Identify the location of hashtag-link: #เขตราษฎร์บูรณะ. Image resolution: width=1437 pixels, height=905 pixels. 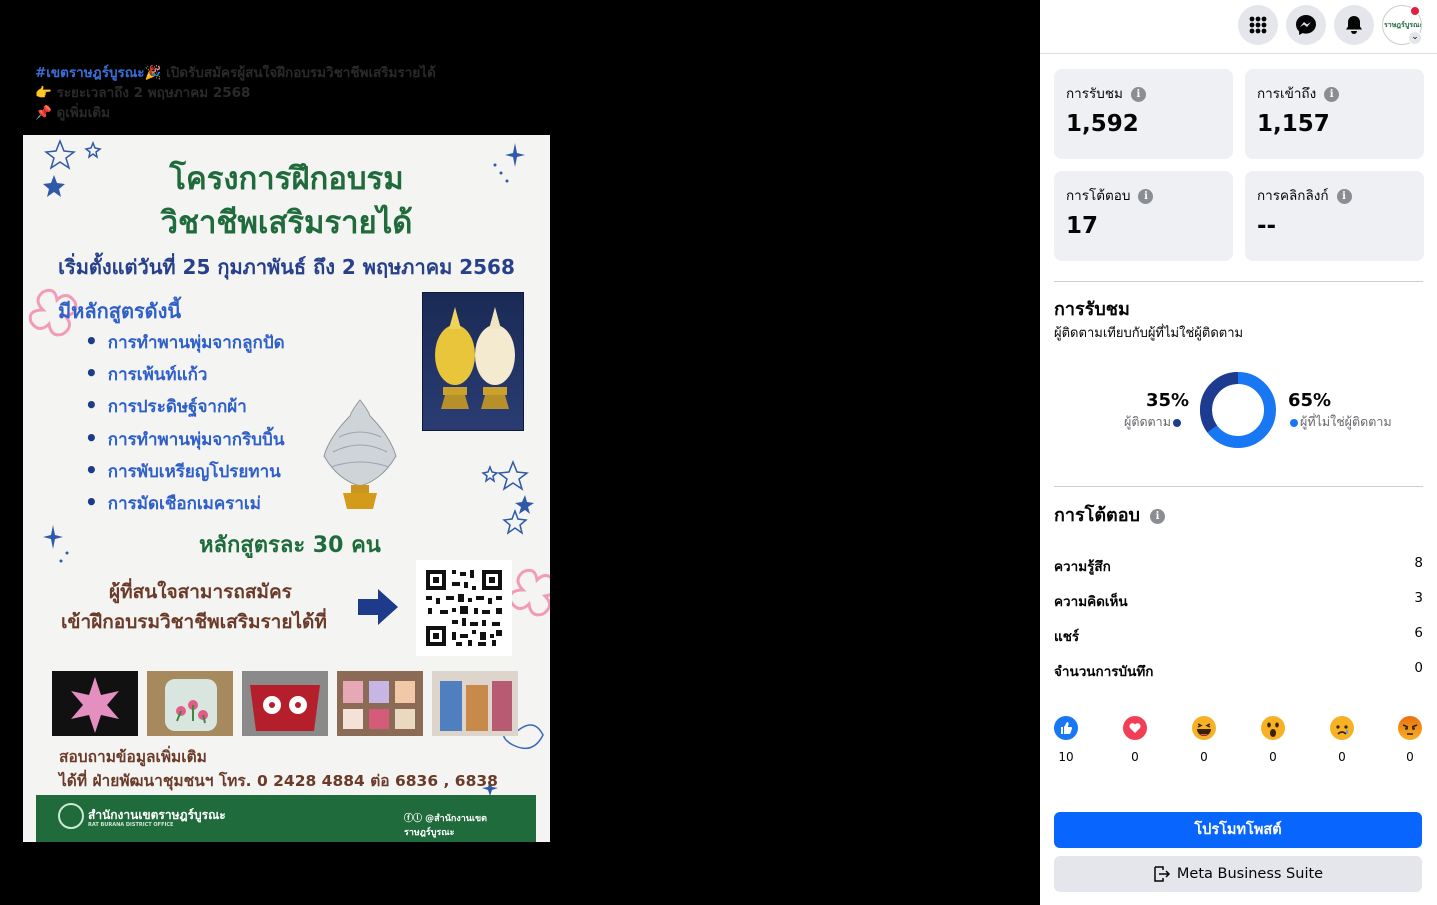
(90, 73).